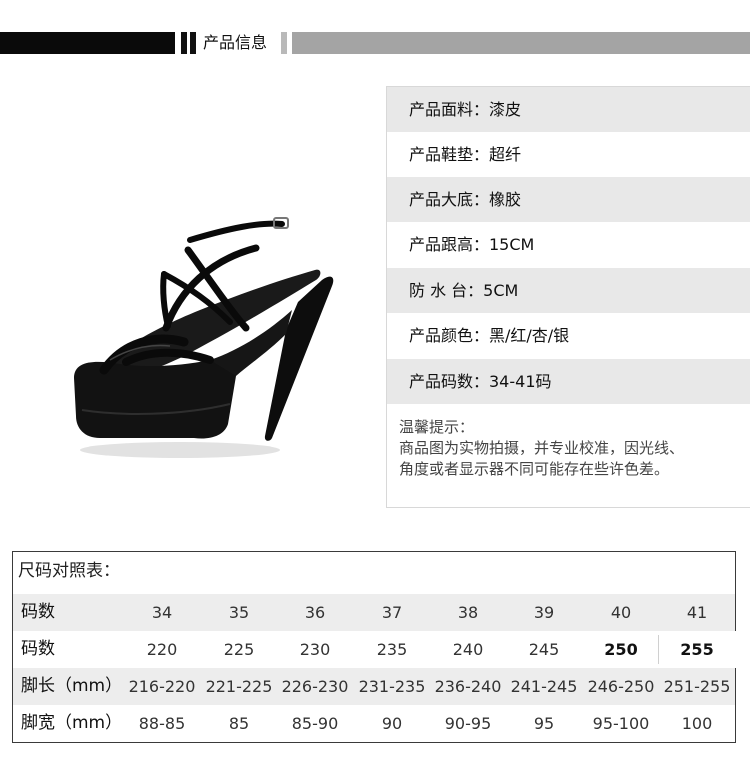  What do you see at coordinates (697, 649) in the screenshot?
I see `table-cell: 255` at bounding box center [697, 649].